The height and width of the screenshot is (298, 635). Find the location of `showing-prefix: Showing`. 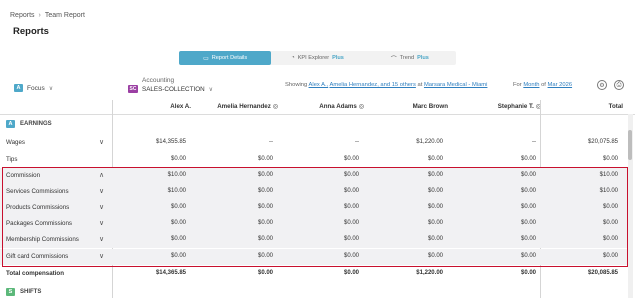

showing-prefix: Showing is located at coordinates (296, 85).